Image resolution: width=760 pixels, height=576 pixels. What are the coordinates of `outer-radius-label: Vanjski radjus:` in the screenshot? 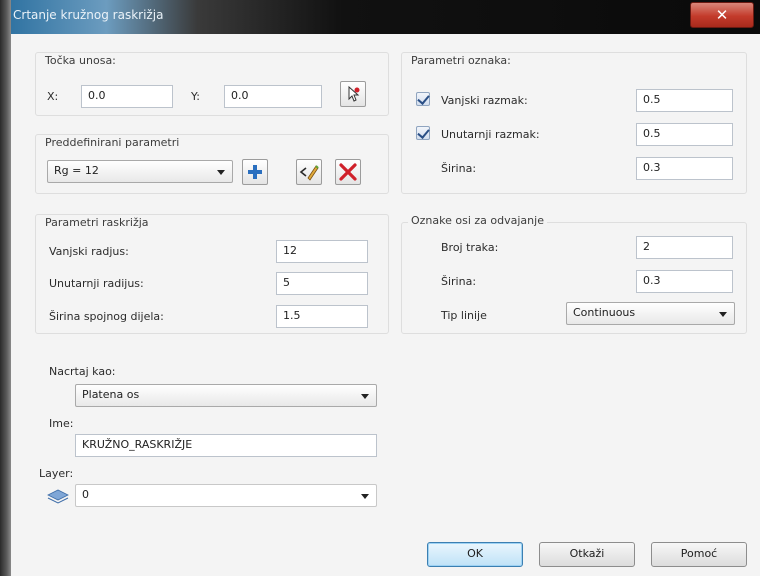 It's located at (89, 251).